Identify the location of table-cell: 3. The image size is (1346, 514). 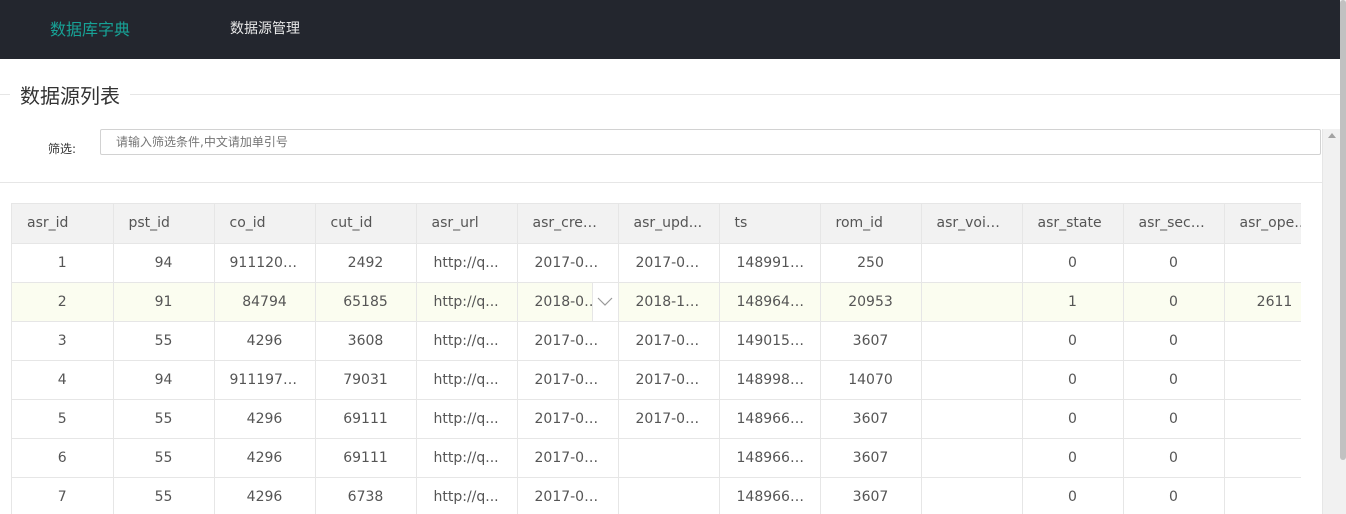
(63, 341).